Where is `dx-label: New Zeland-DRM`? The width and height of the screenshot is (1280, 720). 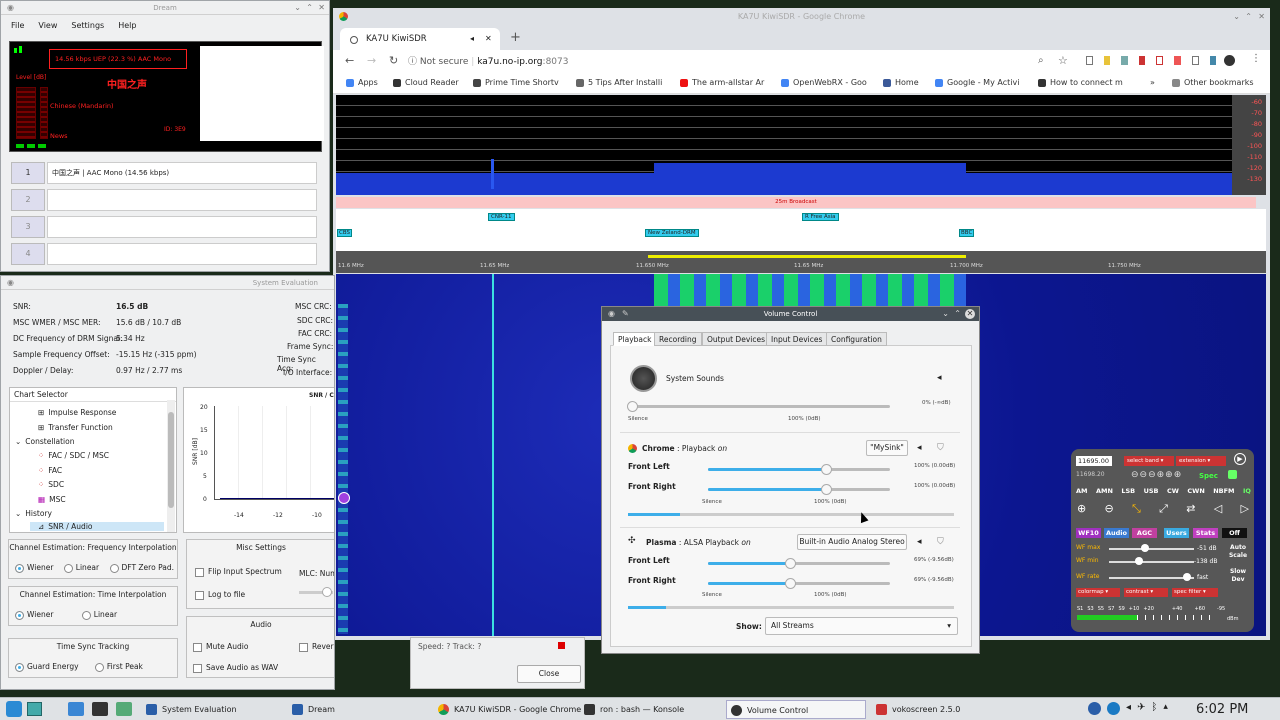
dx-label: New Zeland-DRM is located at coordinates (672, 233).